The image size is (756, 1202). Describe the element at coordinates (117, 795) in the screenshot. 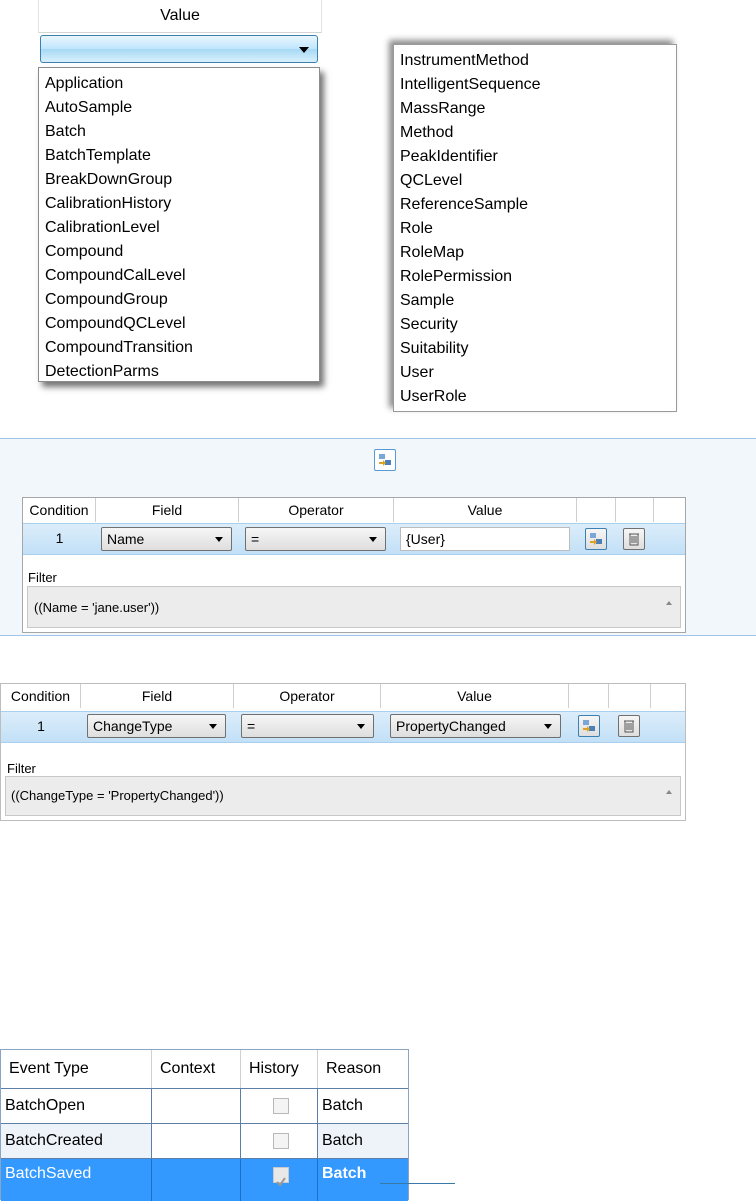

I see `filter-expression: ((ChangeType = 'PropertyChanged'))` at that location.